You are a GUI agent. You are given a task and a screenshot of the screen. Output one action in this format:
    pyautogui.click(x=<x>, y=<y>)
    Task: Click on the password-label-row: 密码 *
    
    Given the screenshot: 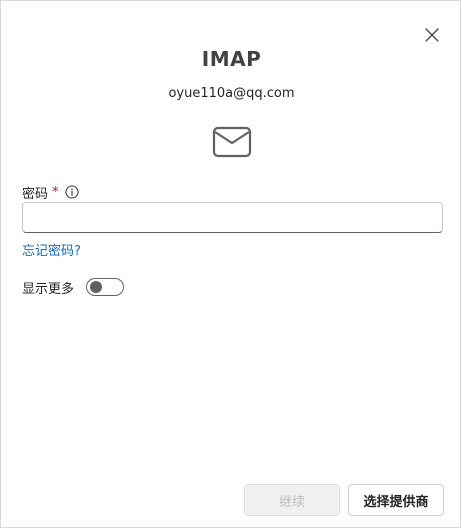 What is the action you would take?
    pyautogui.click(x=50, y=192)
    